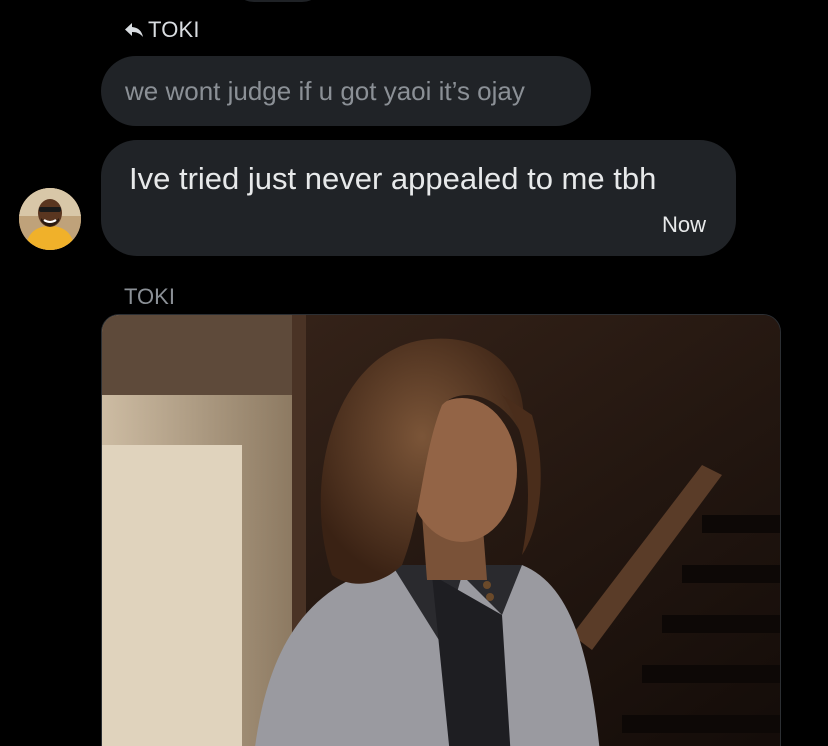 This screenshot has width=828, height=746. What do you see at coordinates (393, 178) in the screenshot?
I see `message-text: Ive tried just never appealed to me tbh` at bounding box center [393, 178].